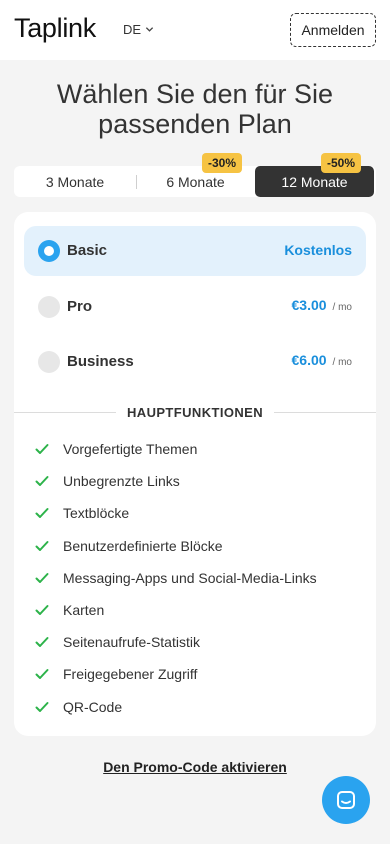  I want to click on chat-button, so click(346, 800).